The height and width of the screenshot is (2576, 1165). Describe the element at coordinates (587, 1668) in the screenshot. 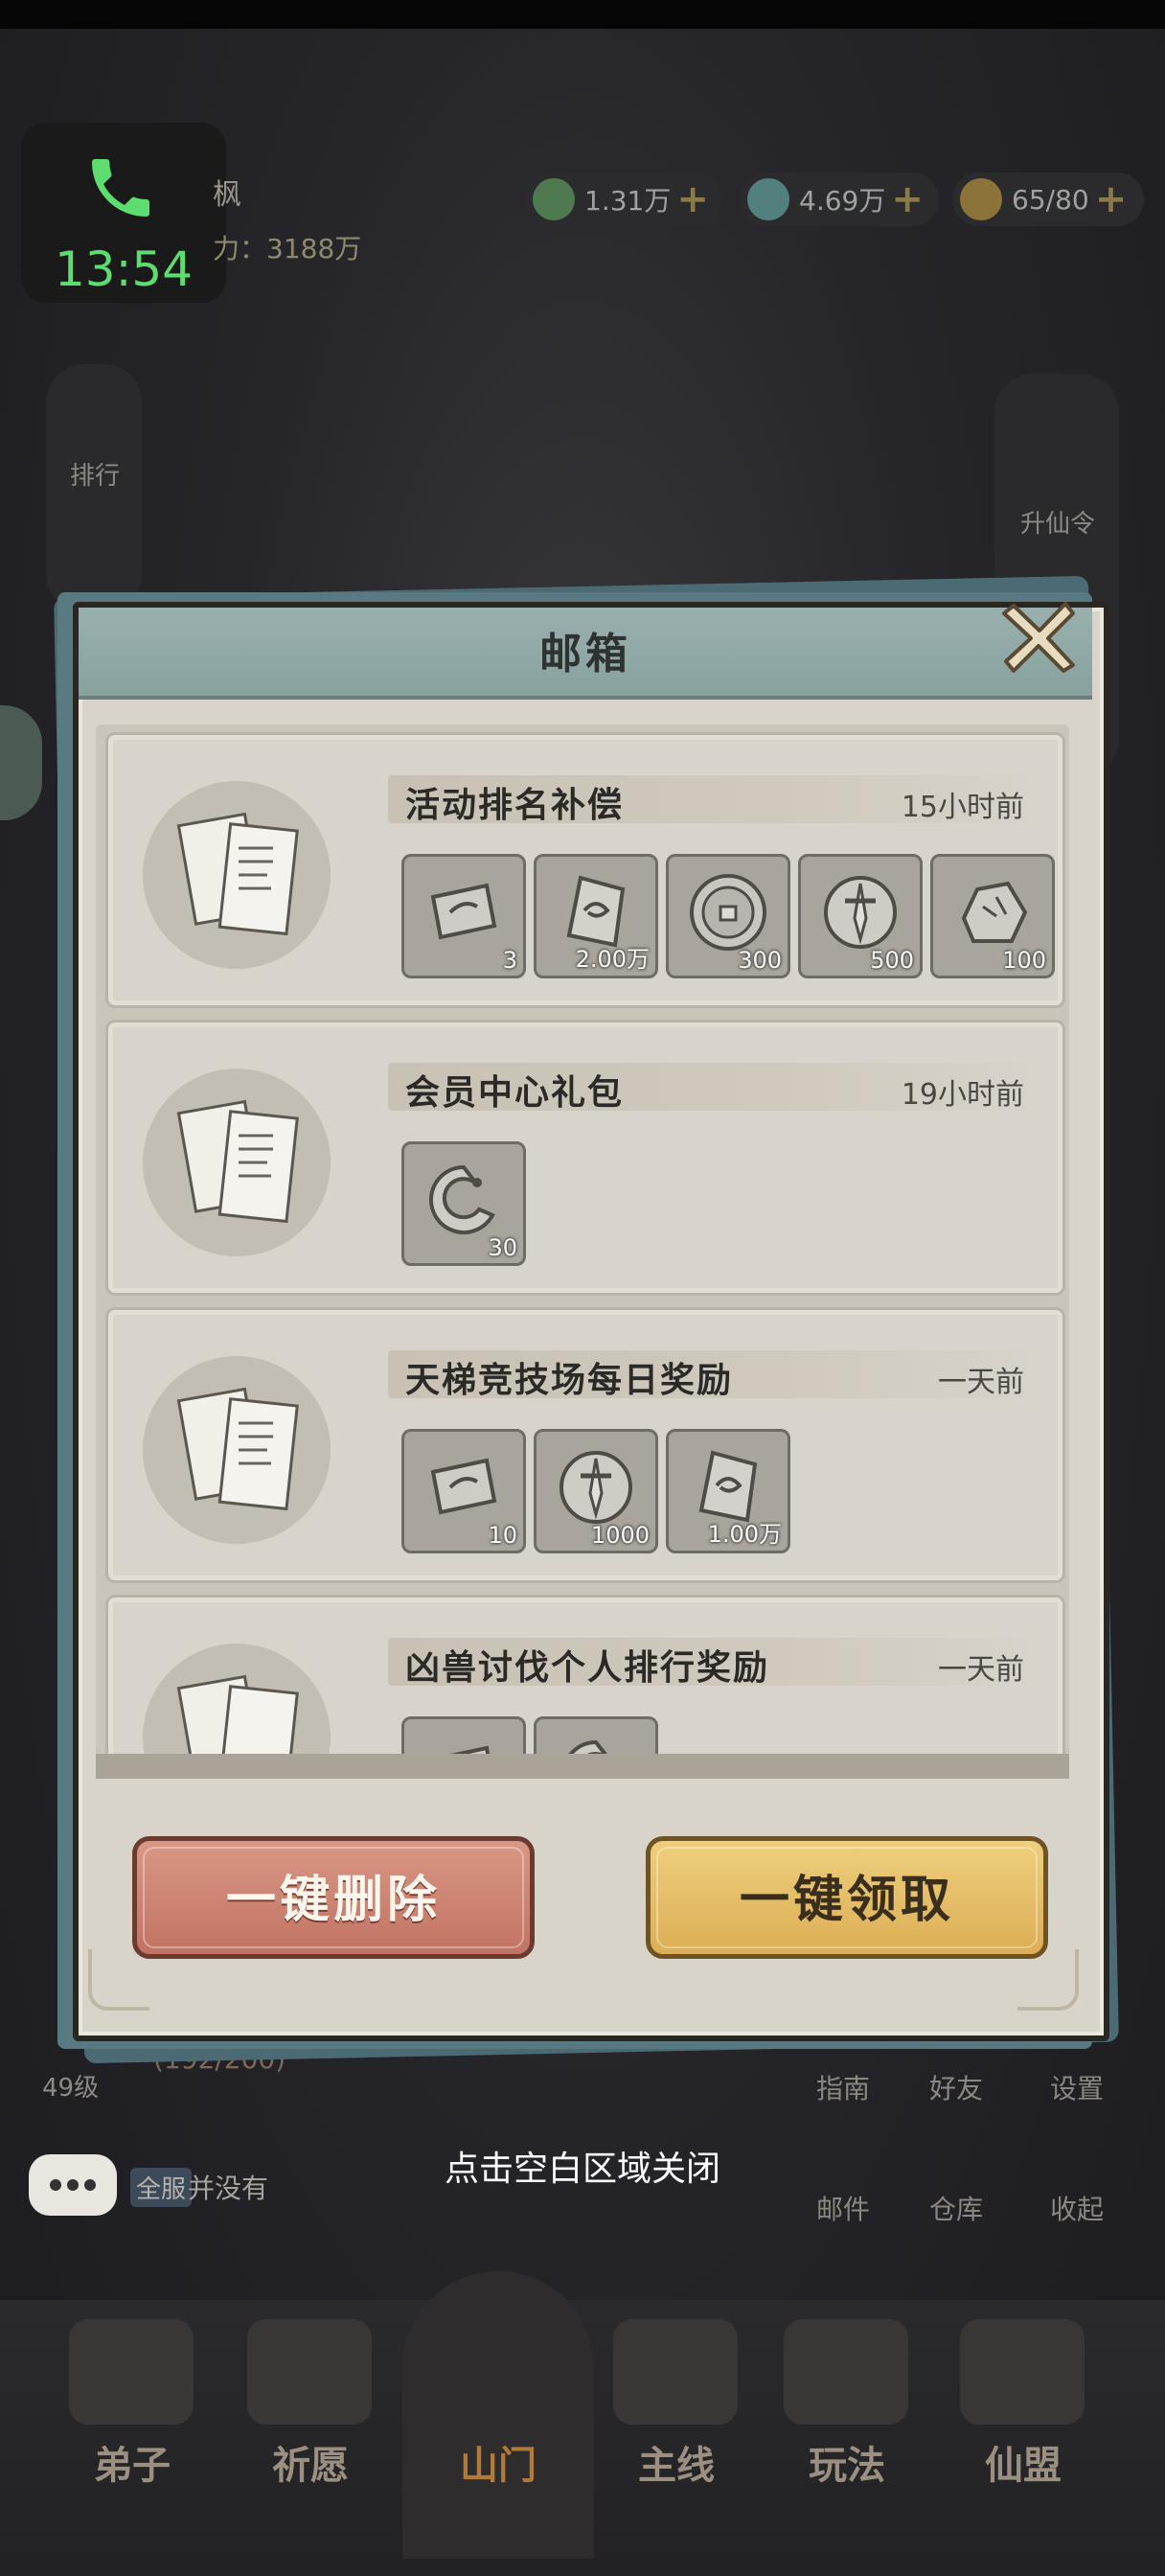

I see `mail-title: 凶兽讨伐个人排行奖励` at that location.